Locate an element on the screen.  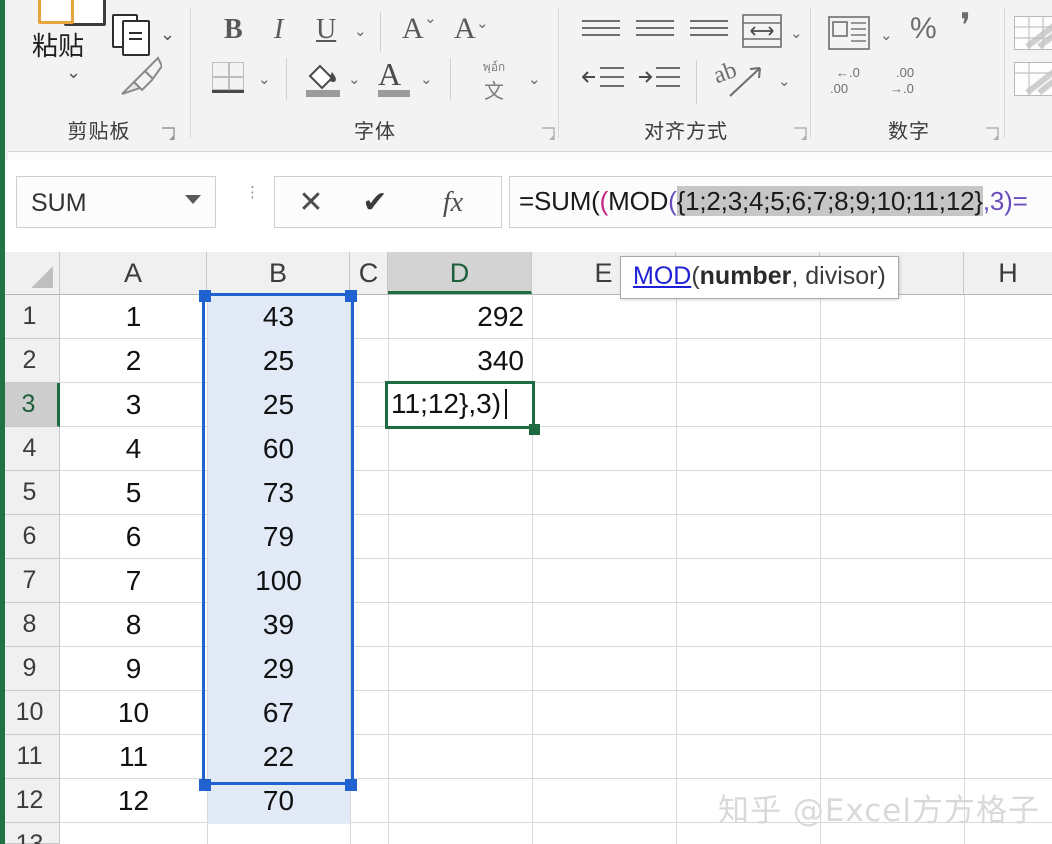
selection-handle-top-left is located at coordinates (205, 296).